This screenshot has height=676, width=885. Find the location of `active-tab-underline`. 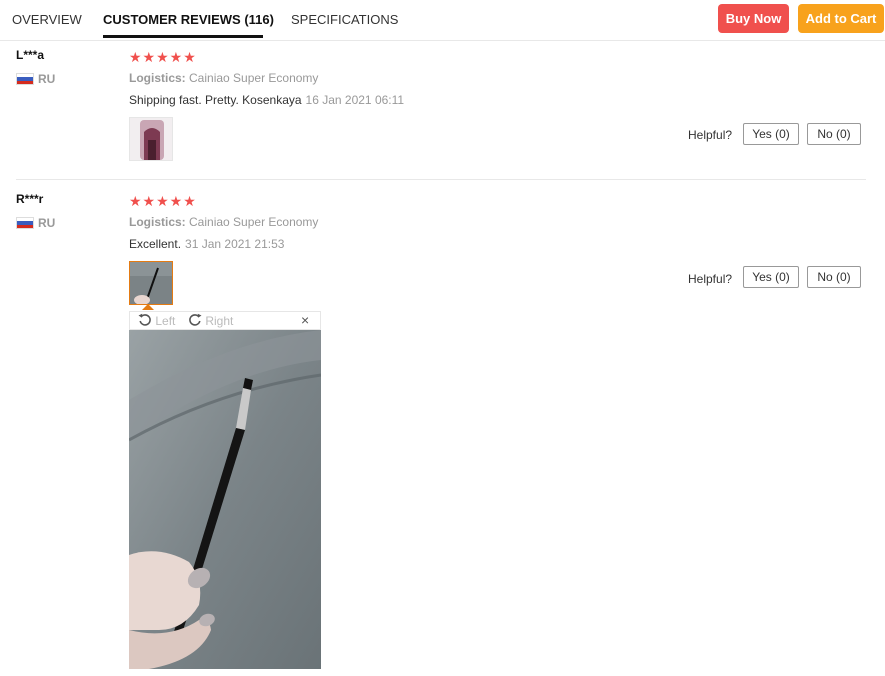

active-tab-underline is located at coordinates (183, 36).